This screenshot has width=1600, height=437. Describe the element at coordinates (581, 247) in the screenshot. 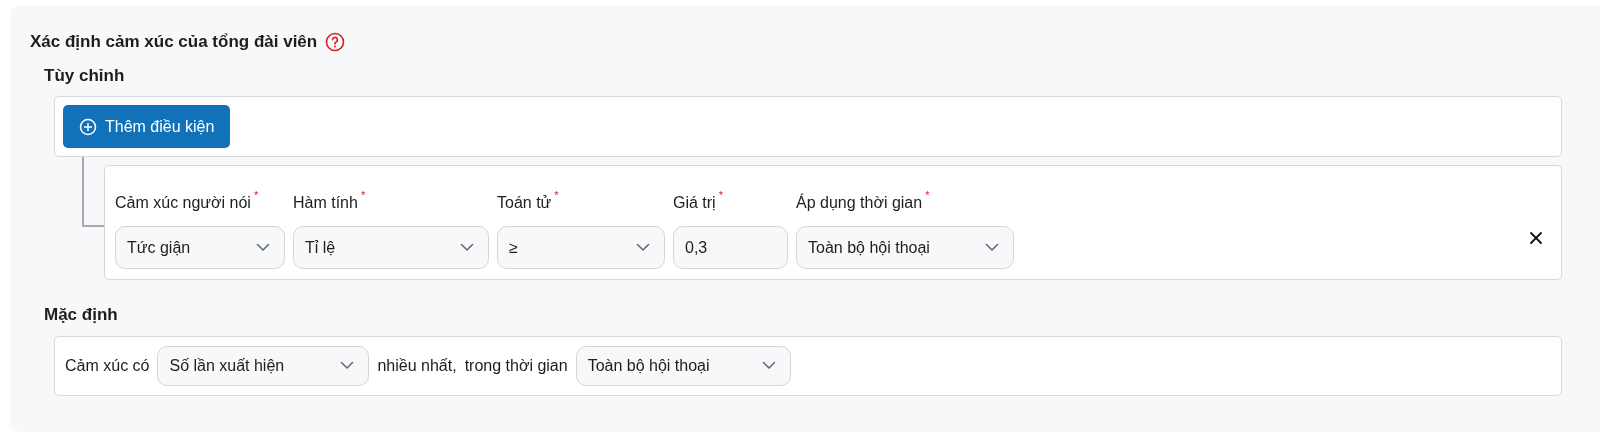

I see `dropdown-select: ≥` at that location.